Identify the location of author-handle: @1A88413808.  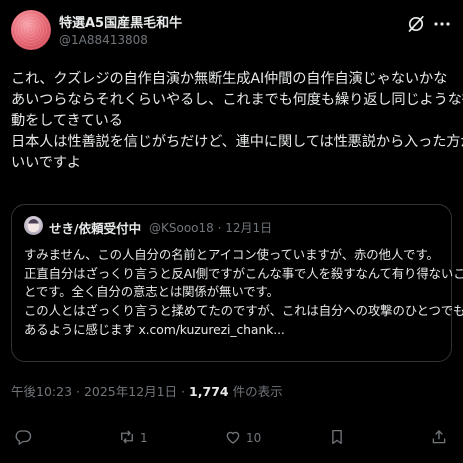
(103, 40).